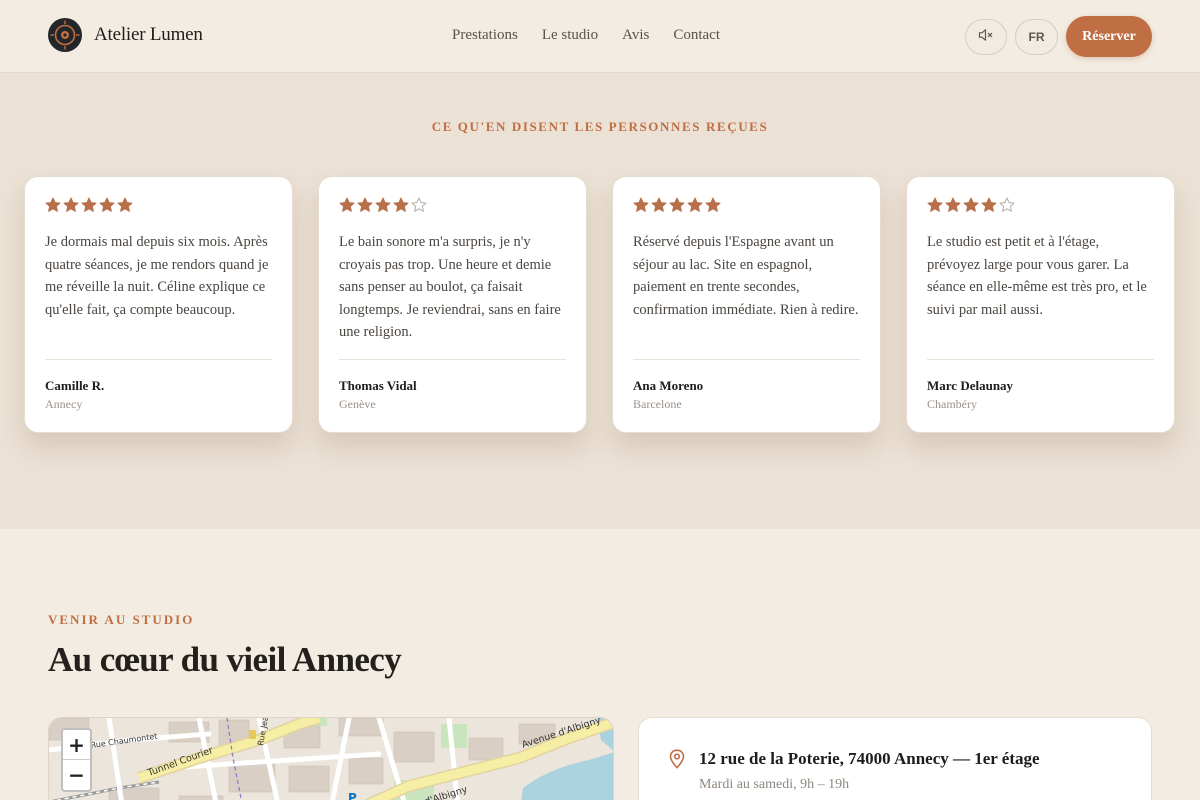 The height and width of the screenshot is (800, 1200). Describe the element at coordinates (668, 385) in the screenshot. I see `testimonial-author: Ana Moreno` at that location.